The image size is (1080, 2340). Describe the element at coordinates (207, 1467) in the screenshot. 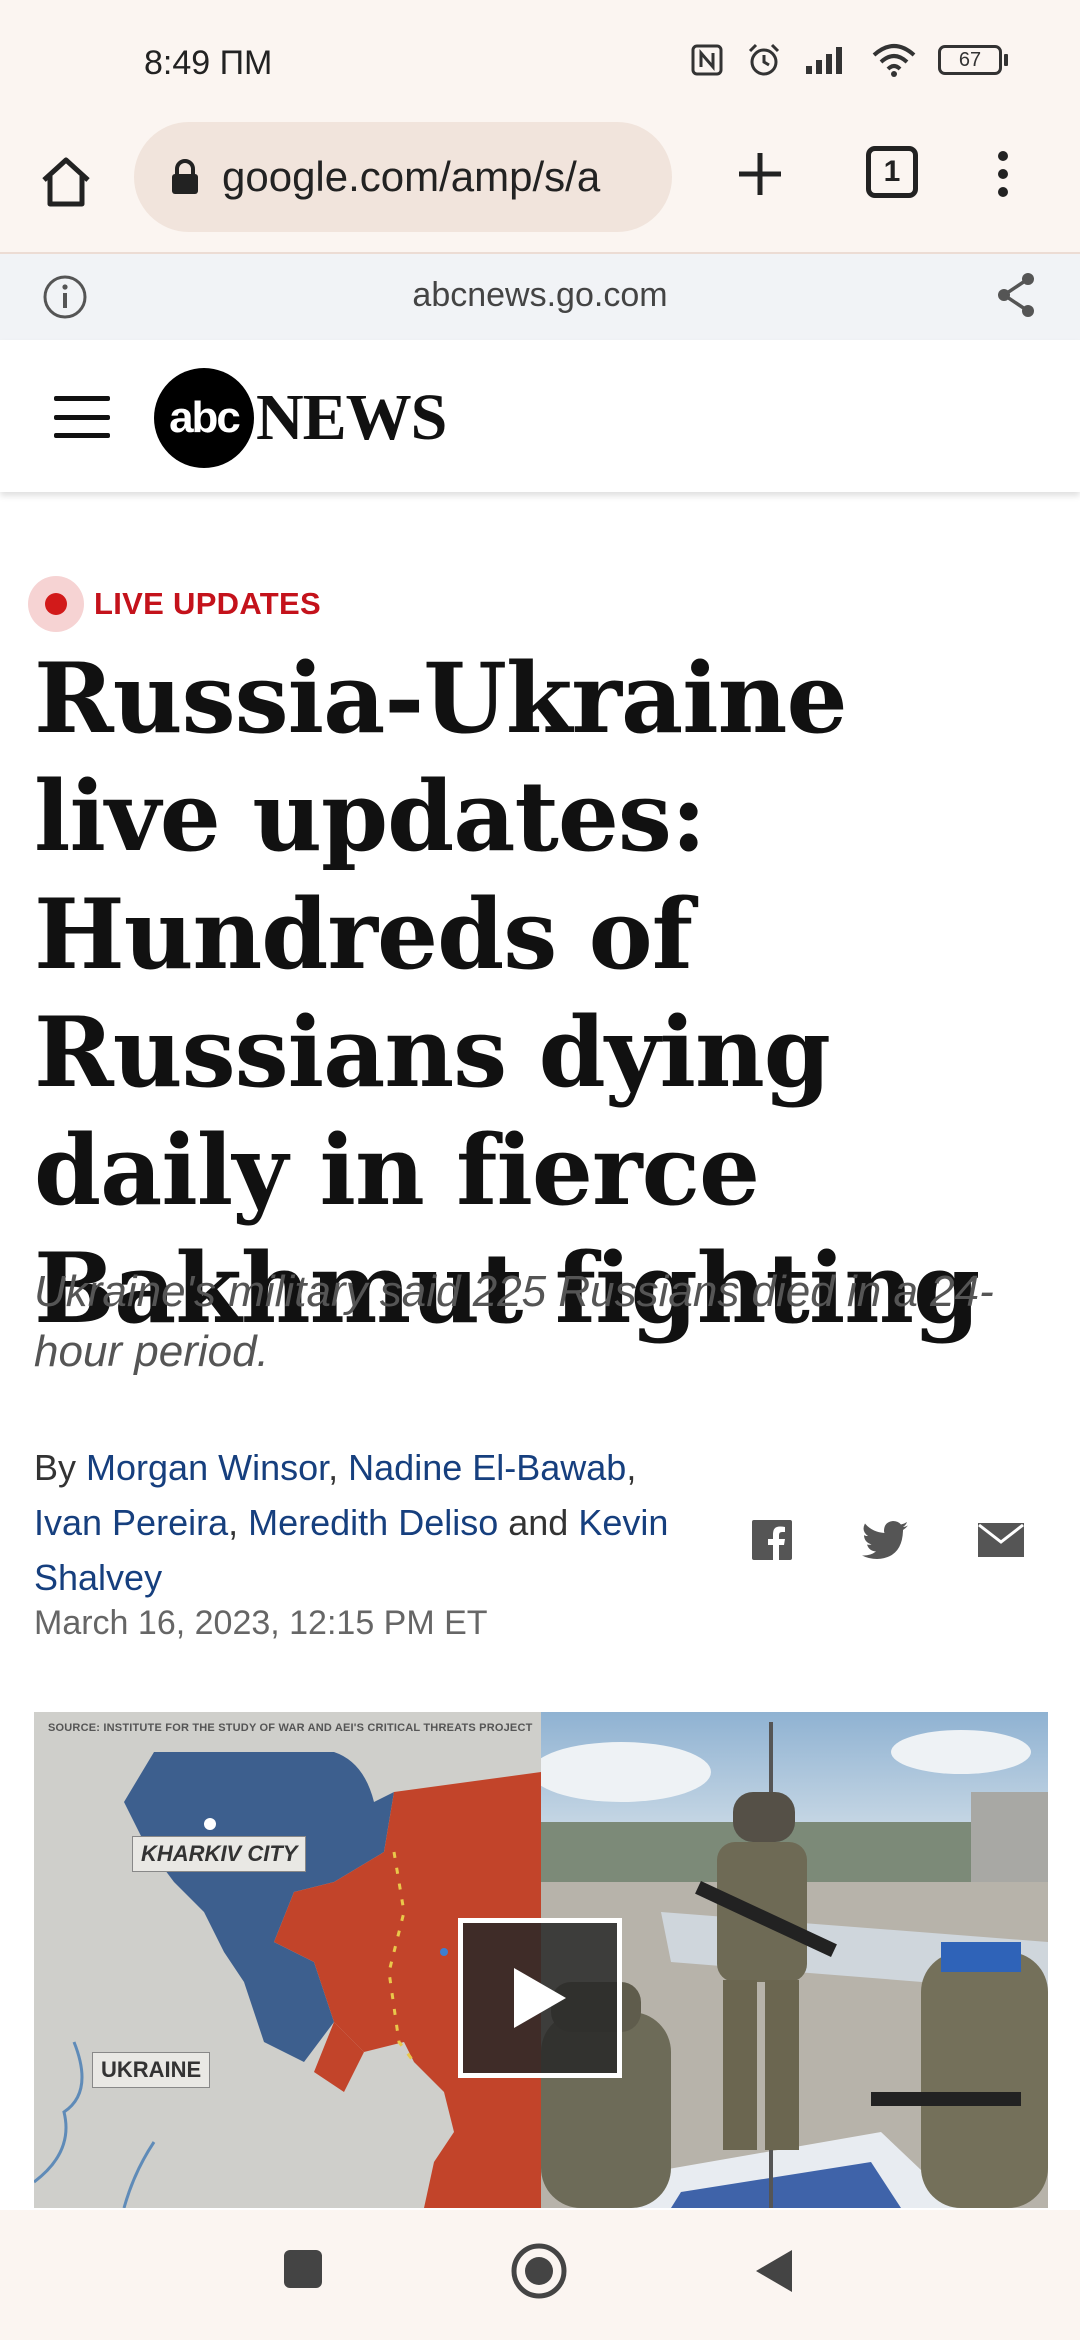

I see `author-link: Morgan Winsor` at that location.